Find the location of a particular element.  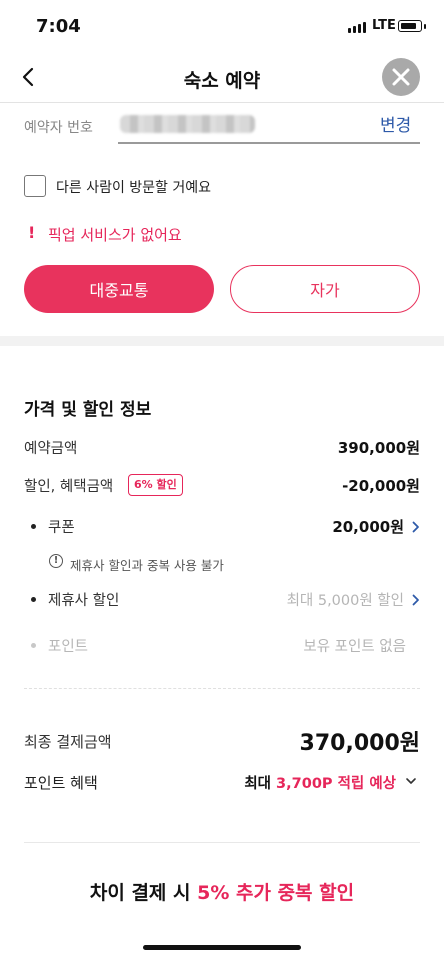

status-time: 7:04 is located at coordinates (58, 26).